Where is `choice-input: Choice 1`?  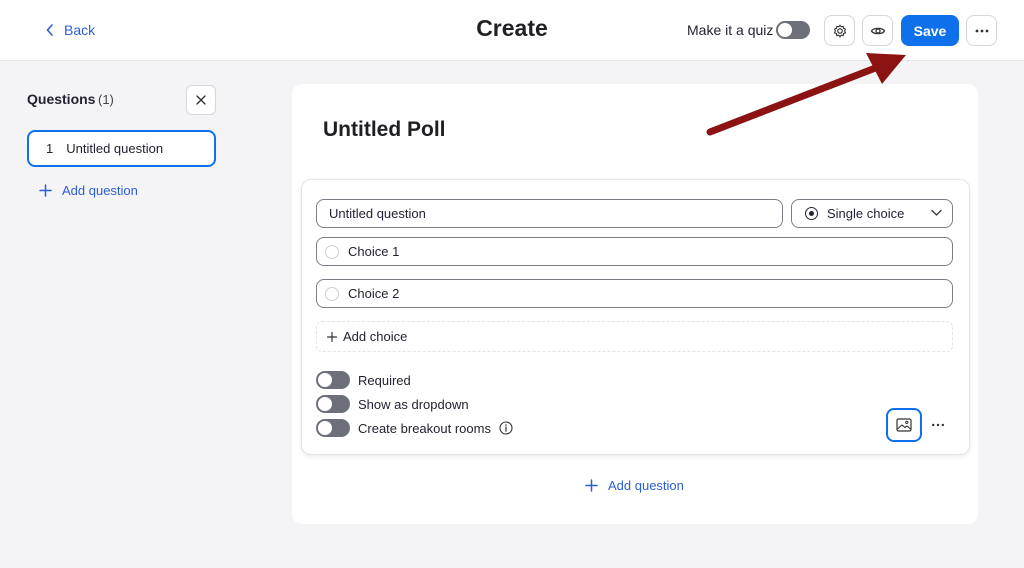 choice-input: Choice 1 is located at coordinates (634, 251).